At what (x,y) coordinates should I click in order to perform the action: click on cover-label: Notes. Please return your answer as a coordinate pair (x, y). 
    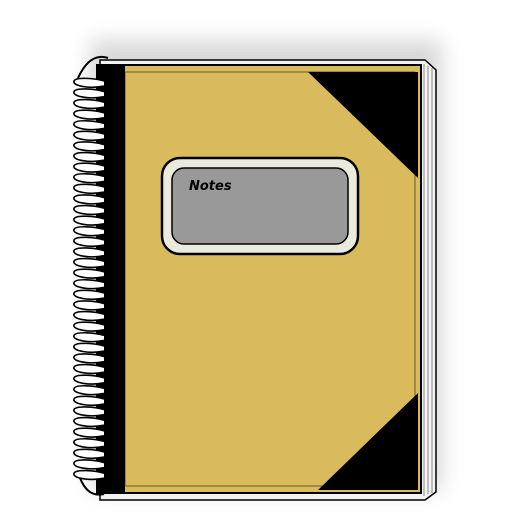
    Looking at the image, I should click on (260, 206).